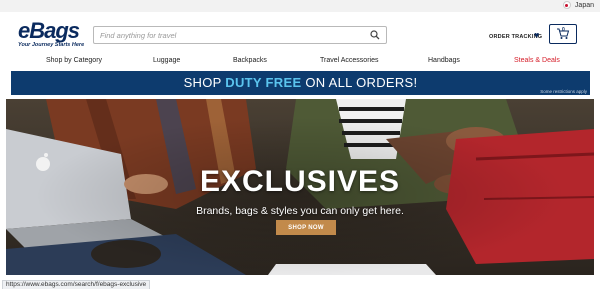 This screenshot has width=600, height=289. Describe the element at coordinates (563, 34) in the screenshot. I see `cart-button: 0` at that location.